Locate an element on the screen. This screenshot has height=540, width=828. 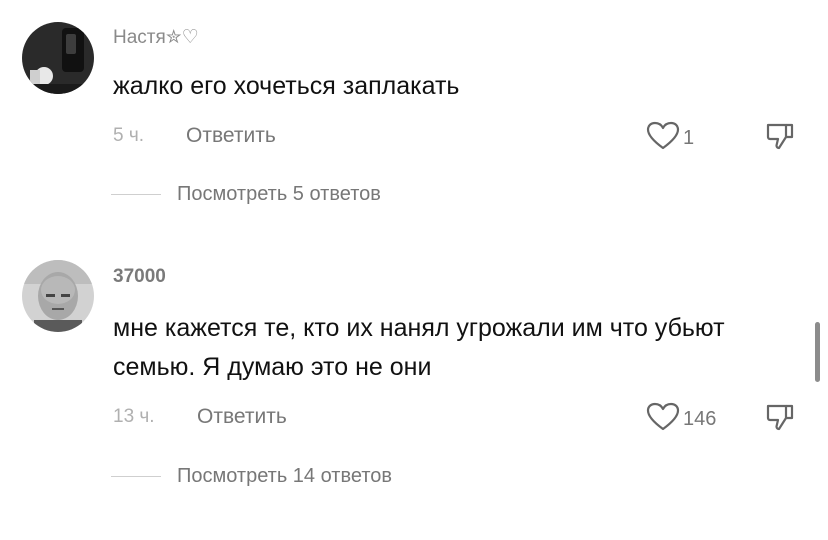
username: 37000 is located at coordinates (139, 277).